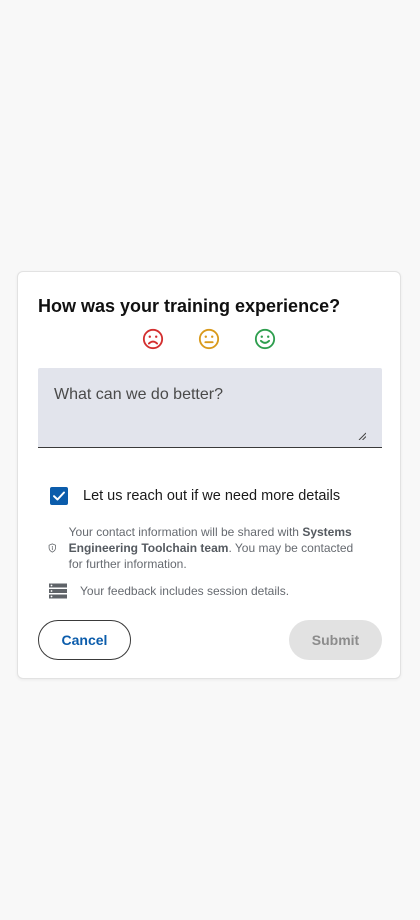 Image resolution: width=420 pixels, height=920 pixels. What do you see at coordinates (58, 591) in the screenshot?
I see `server-icon` at bounding box center [58, 591].